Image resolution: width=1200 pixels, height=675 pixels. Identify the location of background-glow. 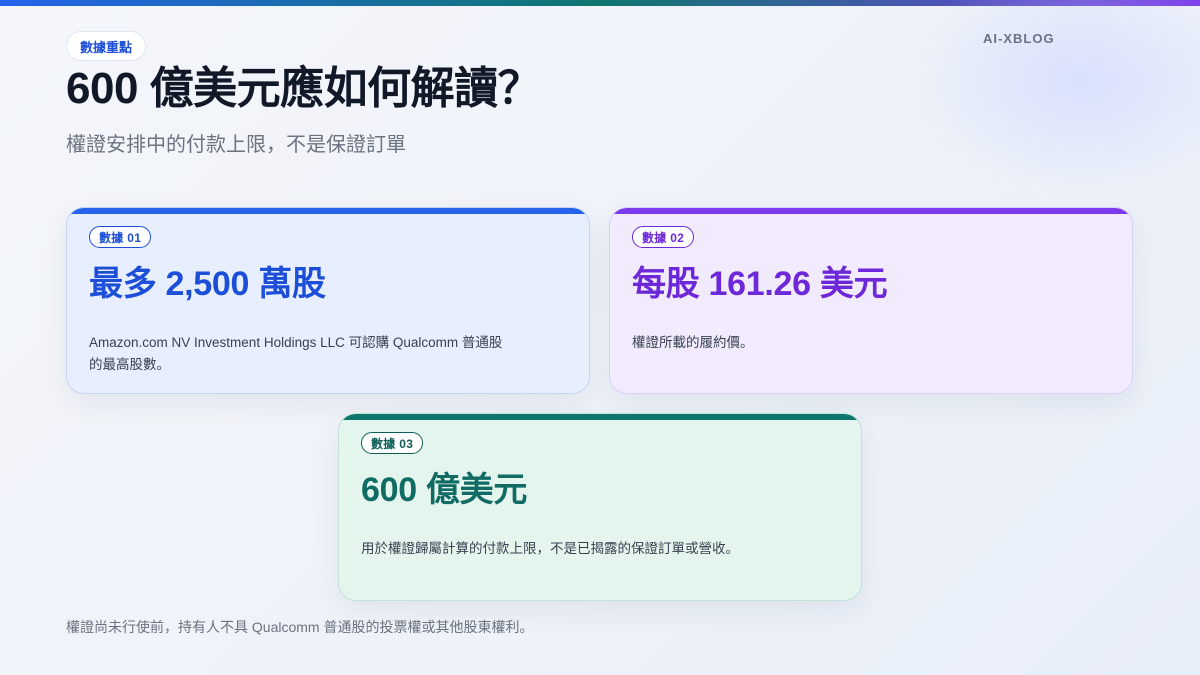
(1050, 100).